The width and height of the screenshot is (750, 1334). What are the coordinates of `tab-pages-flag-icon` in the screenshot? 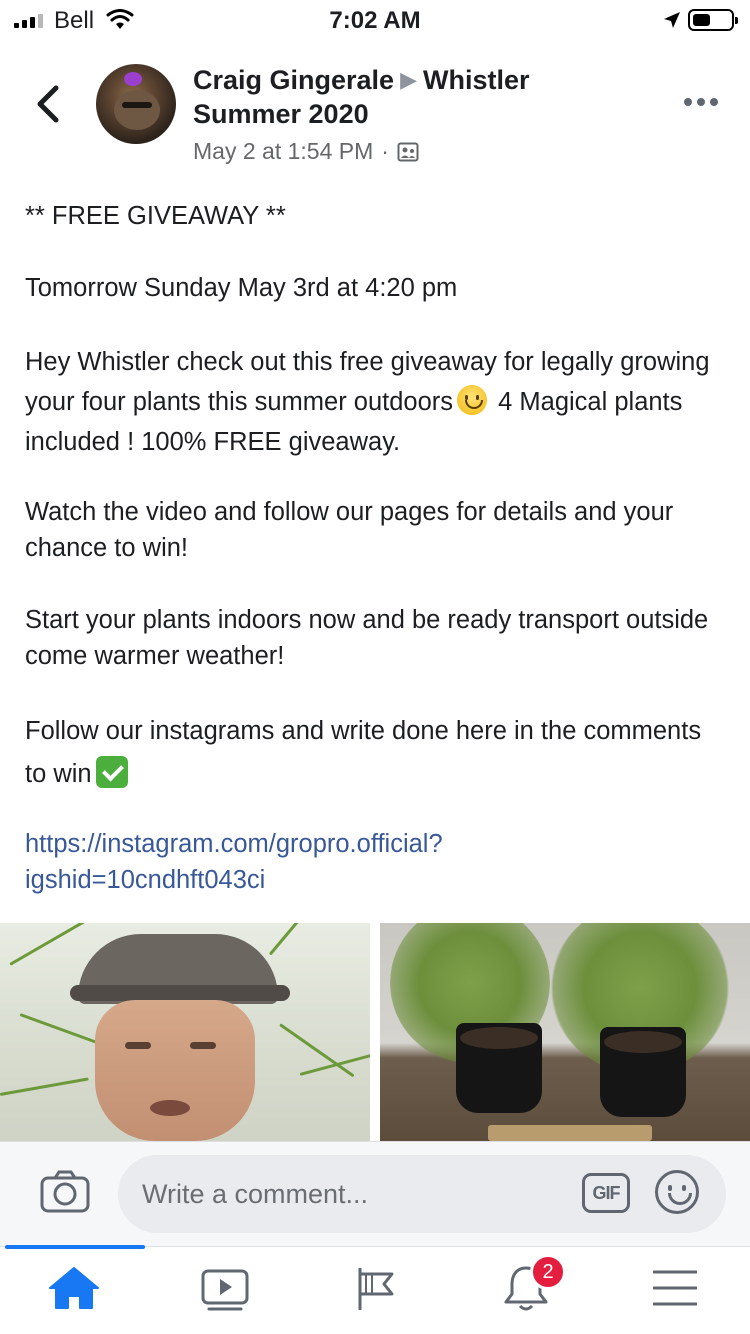 It's located at (376, 1288).